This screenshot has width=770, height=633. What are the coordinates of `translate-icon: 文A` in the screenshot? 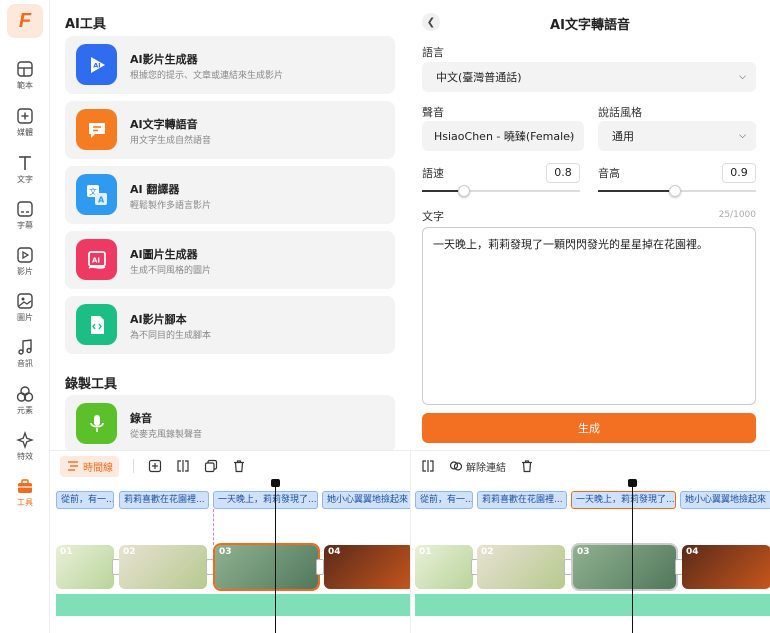 It's located at (96, 194).